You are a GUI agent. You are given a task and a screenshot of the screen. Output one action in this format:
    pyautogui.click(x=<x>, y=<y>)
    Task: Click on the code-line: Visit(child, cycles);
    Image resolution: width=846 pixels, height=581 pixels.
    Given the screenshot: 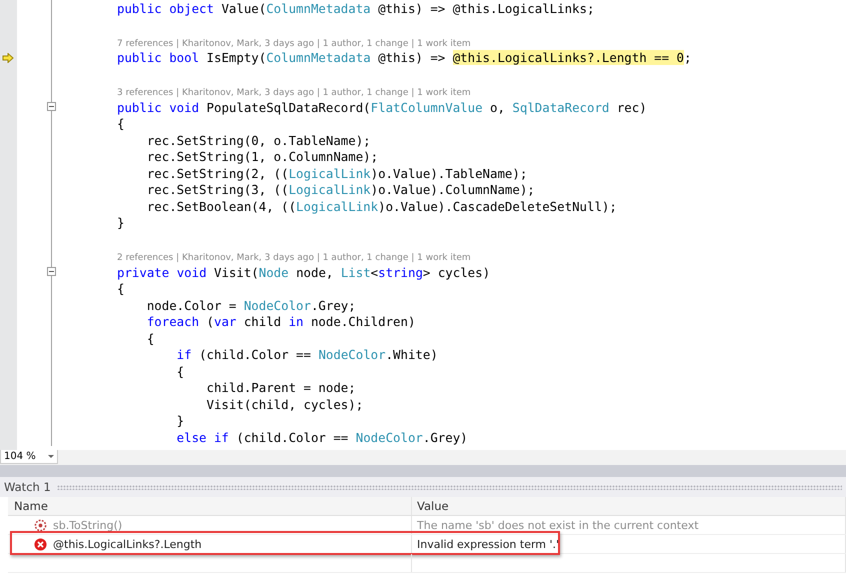 What is the action you would take?
    pyautogui.click(x=285, y=404)
    